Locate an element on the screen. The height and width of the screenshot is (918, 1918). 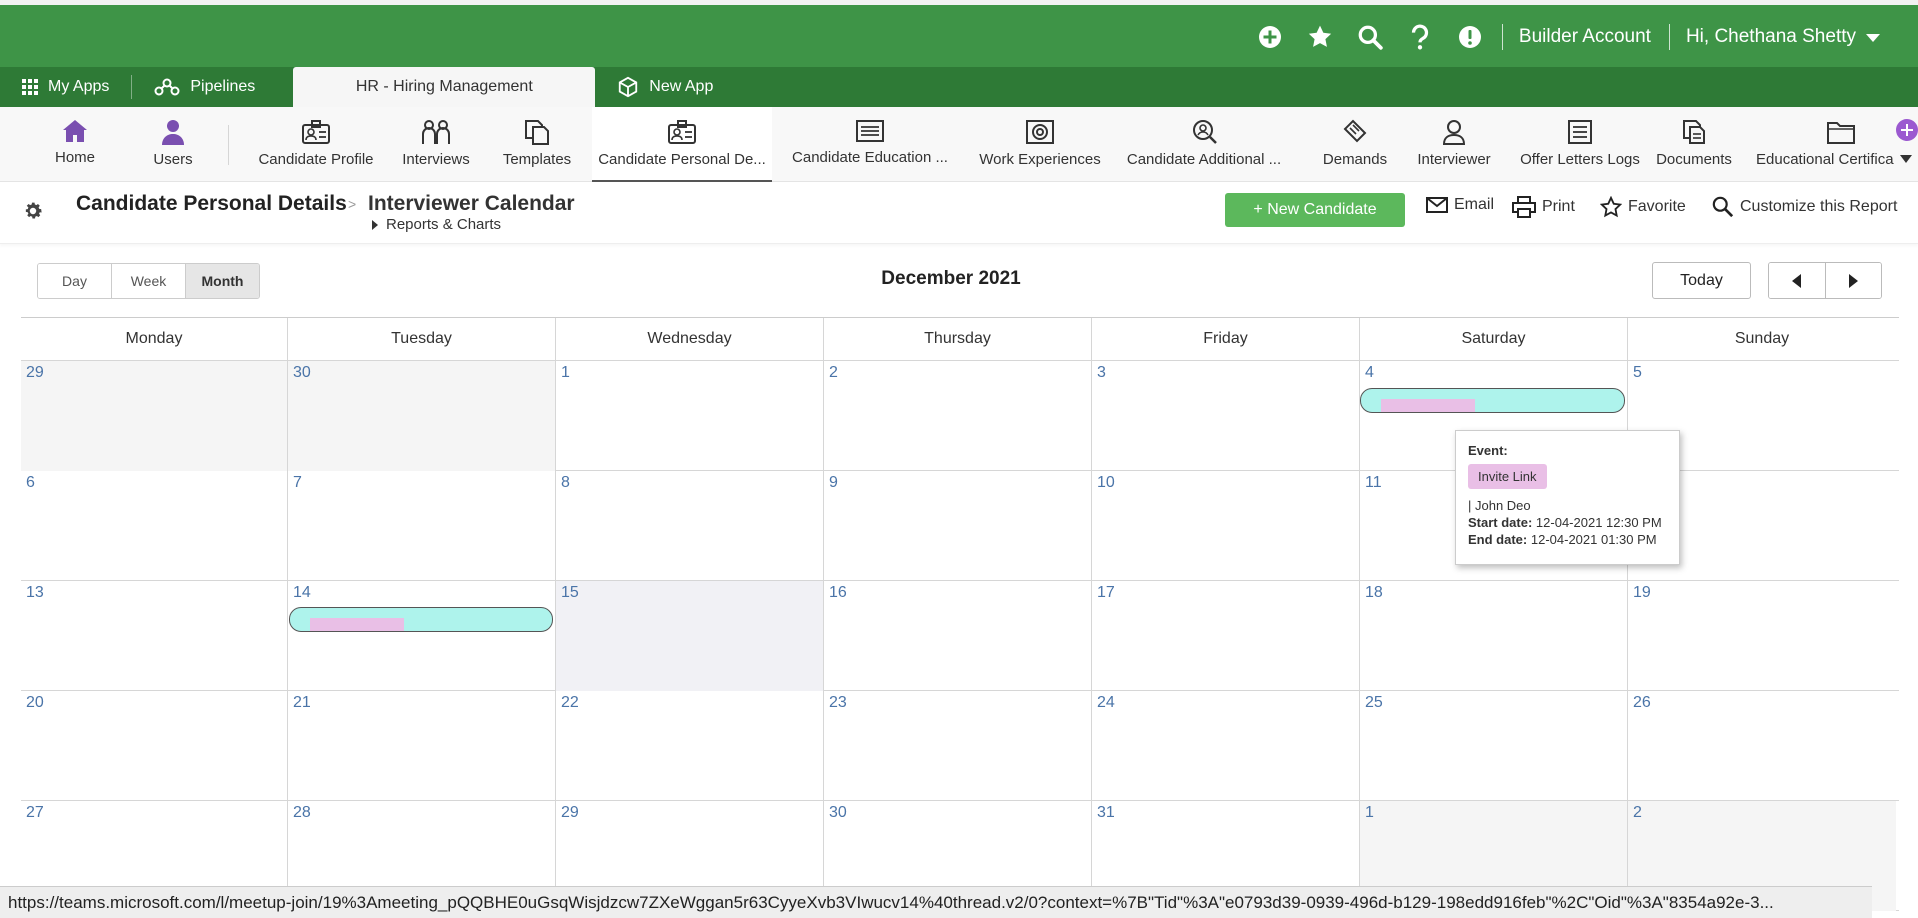
day-cell: 22 is located at coordinates (690, 746).